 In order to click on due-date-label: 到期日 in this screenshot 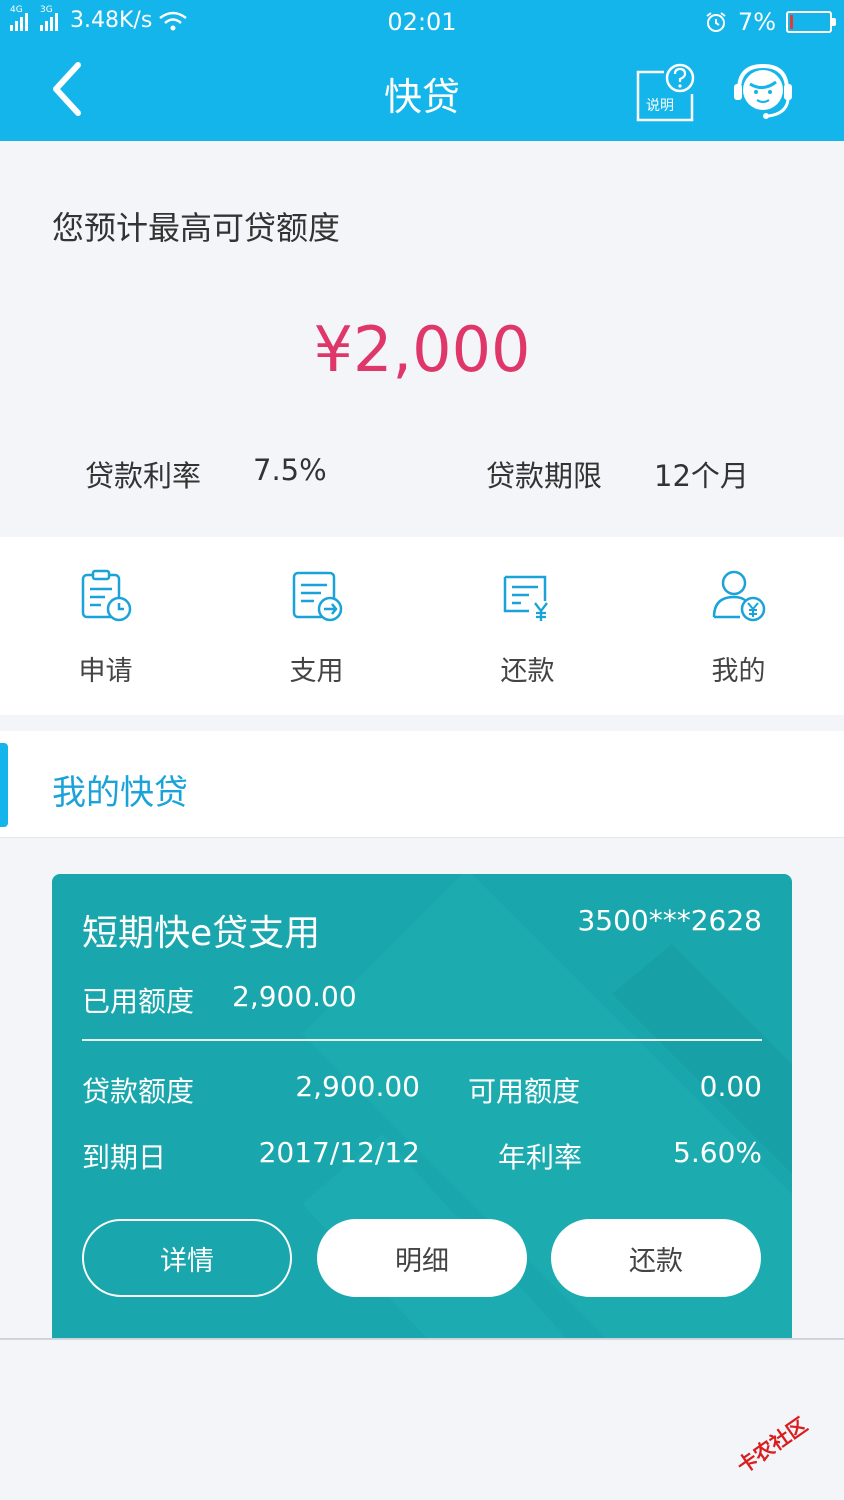, I will do `click(124, 1157)`.